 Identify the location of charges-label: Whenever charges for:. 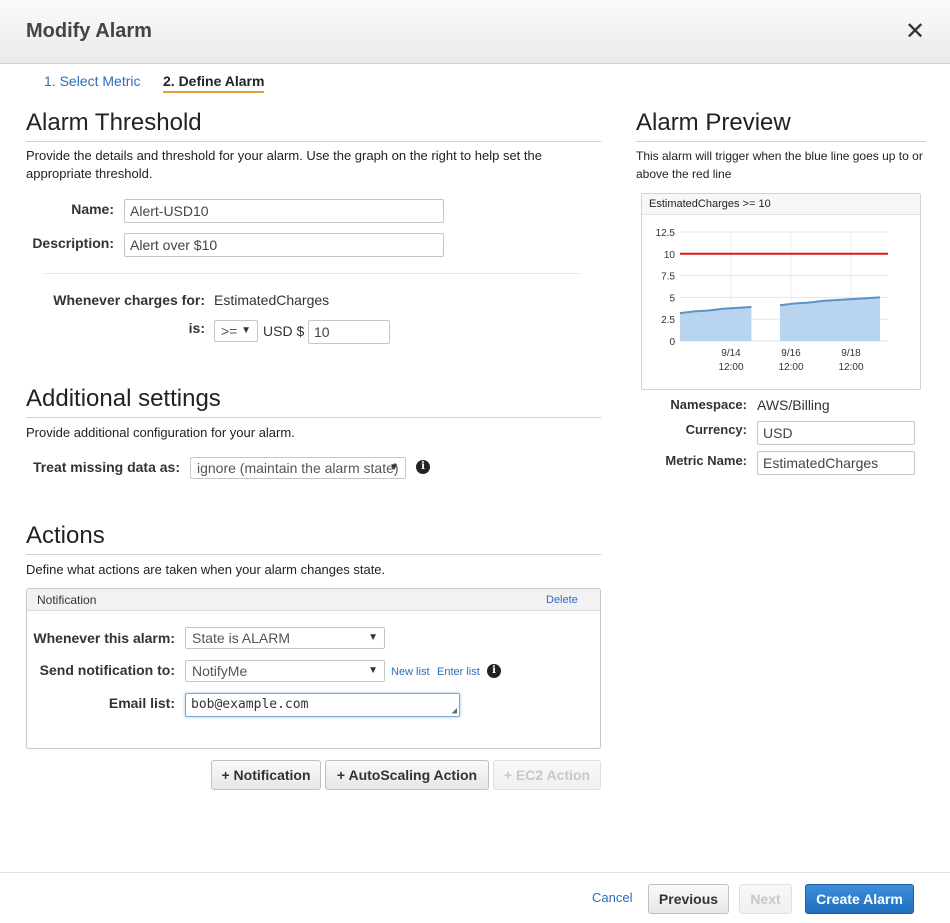
(129, 300).